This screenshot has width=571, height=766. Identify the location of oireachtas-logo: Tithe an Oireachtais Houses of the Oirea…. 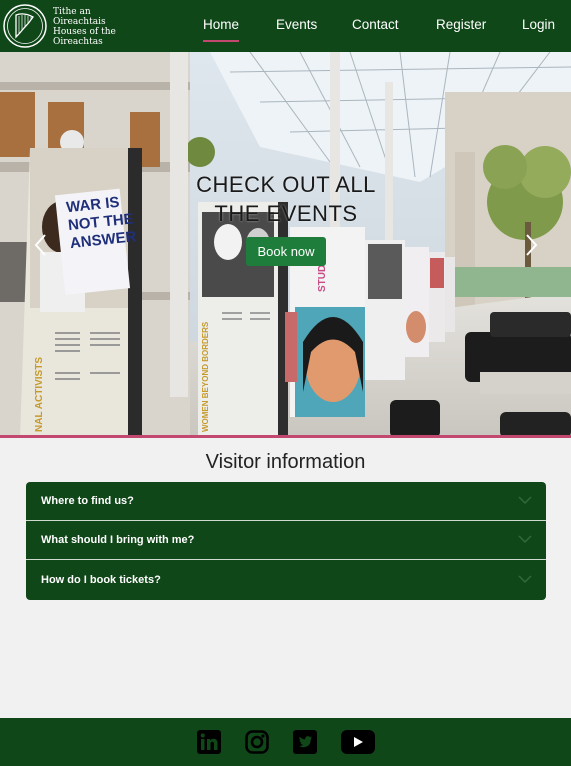
(62, 26).